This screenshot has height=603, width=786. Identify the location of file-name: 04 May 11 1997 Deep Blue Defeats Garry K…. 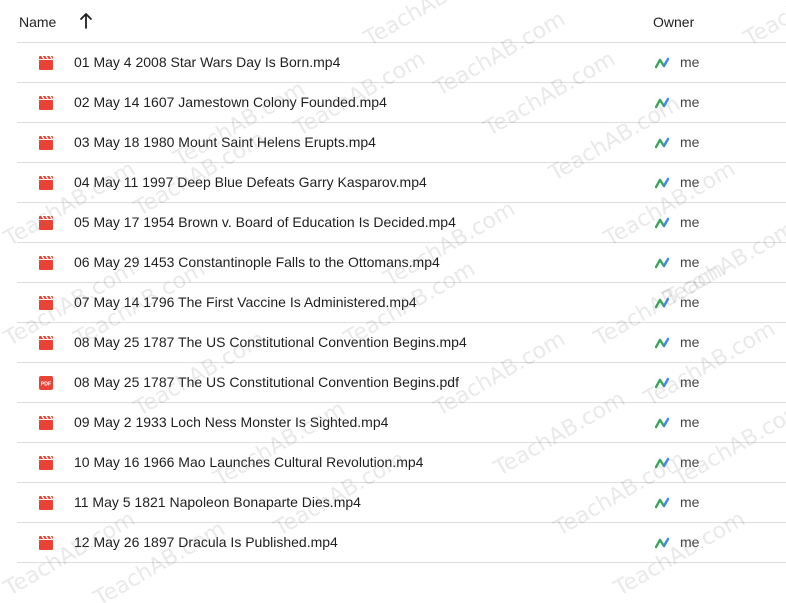
(250, 182).